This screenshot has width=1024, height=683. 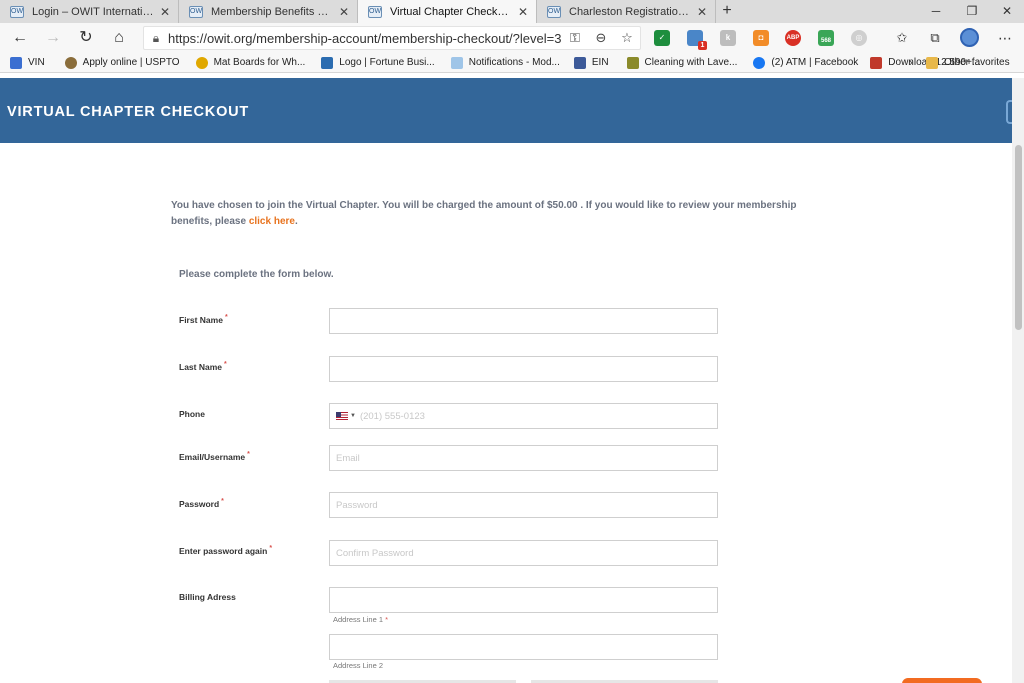 What do you see at coordinates (523, 505) in the screenshot?
I see `password-input` at bounding box center [523, 505].